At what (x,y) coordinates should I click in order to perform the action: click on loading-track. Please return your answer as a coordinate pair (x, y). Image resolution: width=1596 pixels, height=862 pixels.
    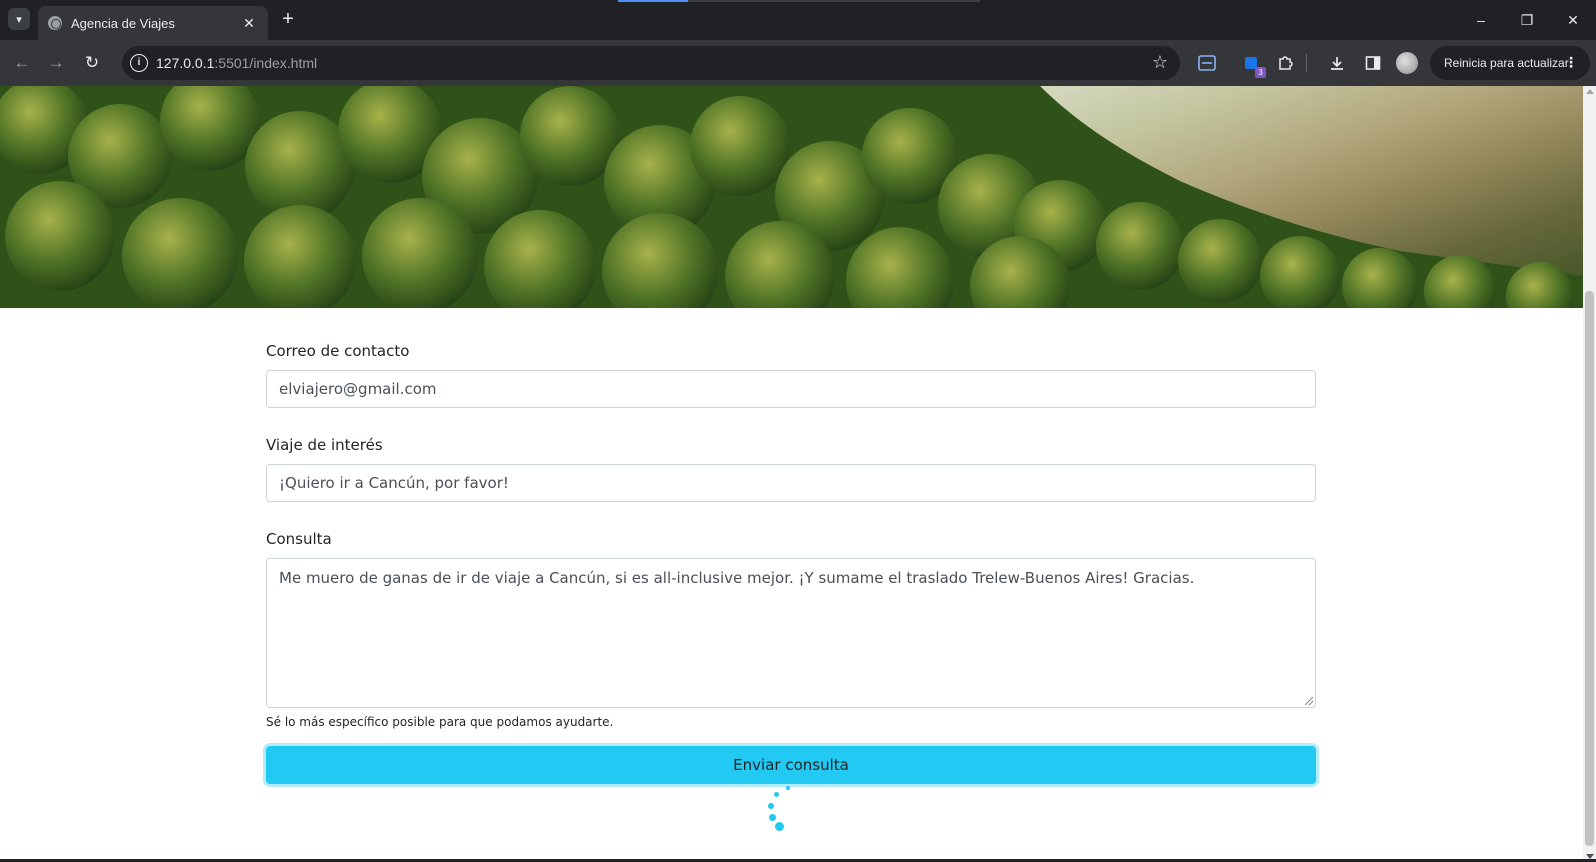
    Looking at the image, I should click on (834, 1).